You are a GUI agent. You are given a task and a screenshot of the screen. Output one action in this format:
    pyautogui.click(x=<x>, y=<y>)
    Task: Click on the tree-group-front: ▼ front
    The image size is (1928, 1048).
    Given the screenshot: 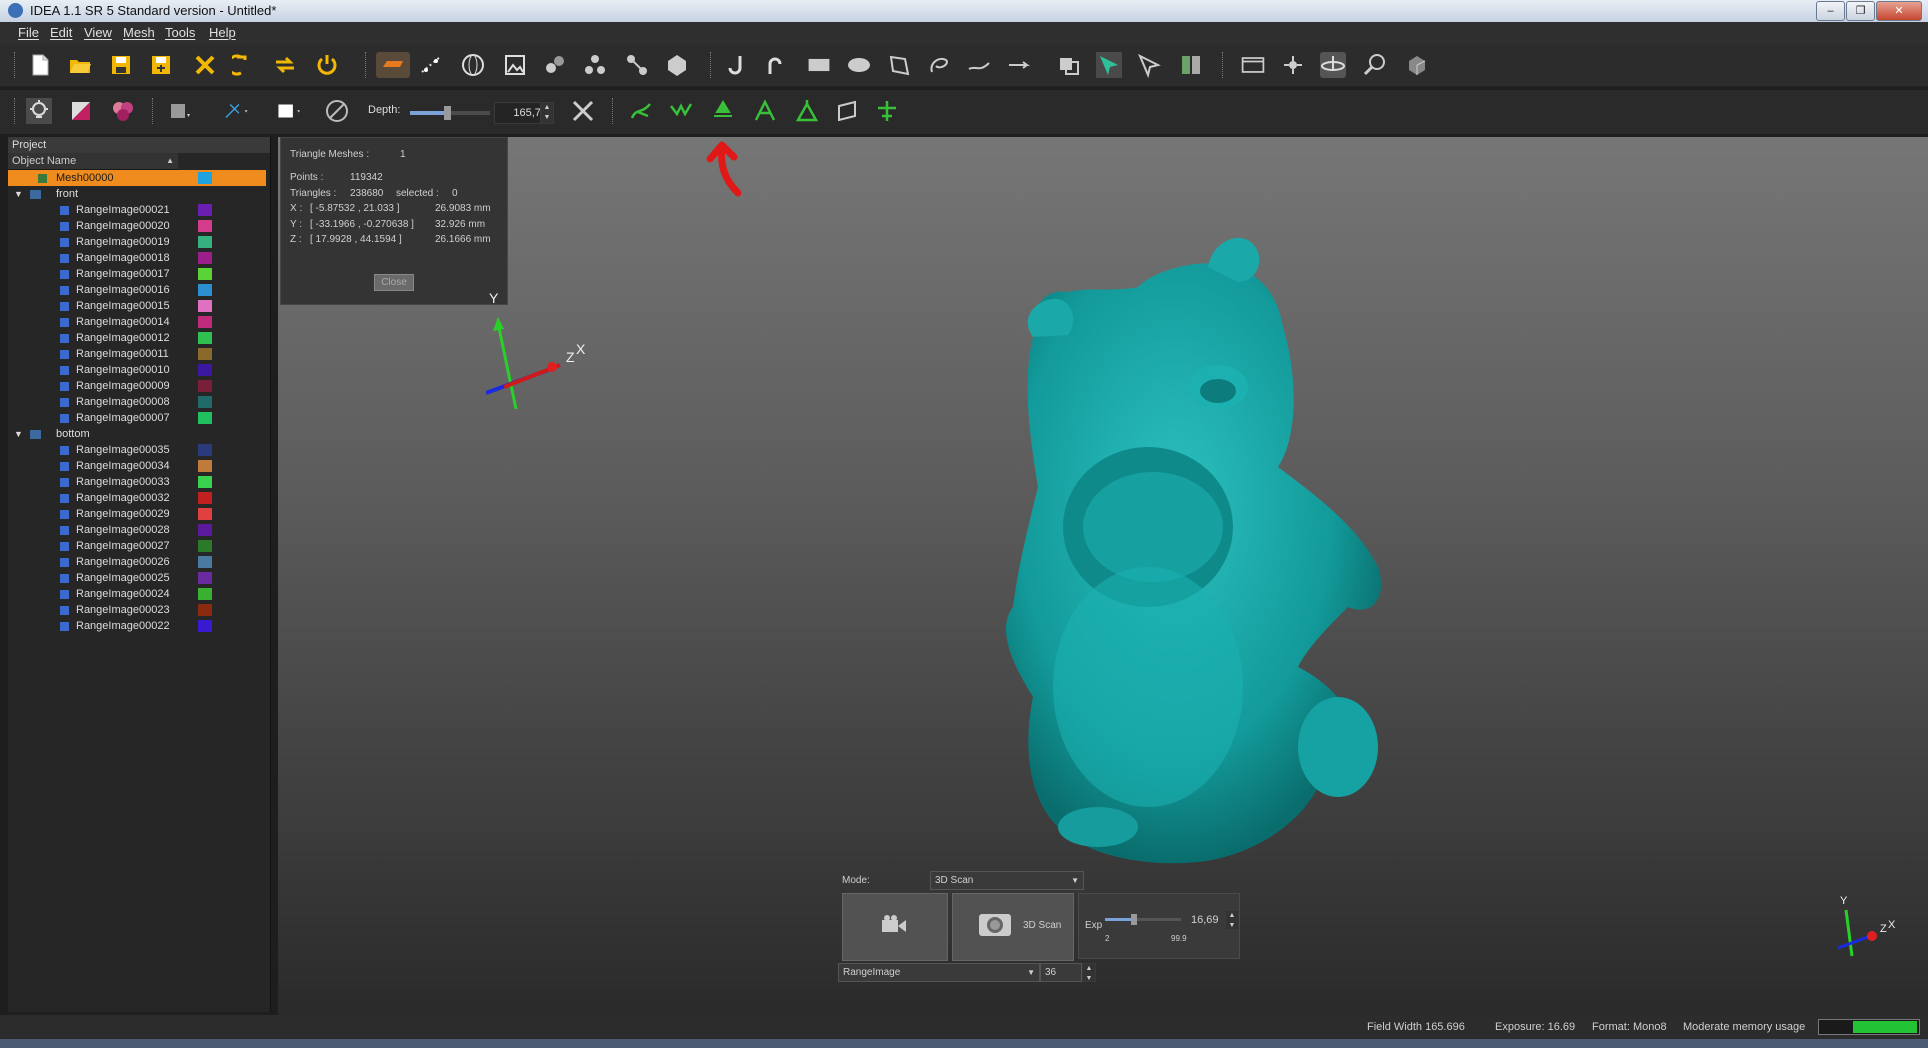 What is the action you would take?
    pyautogui.click(x=139, y=194)
    